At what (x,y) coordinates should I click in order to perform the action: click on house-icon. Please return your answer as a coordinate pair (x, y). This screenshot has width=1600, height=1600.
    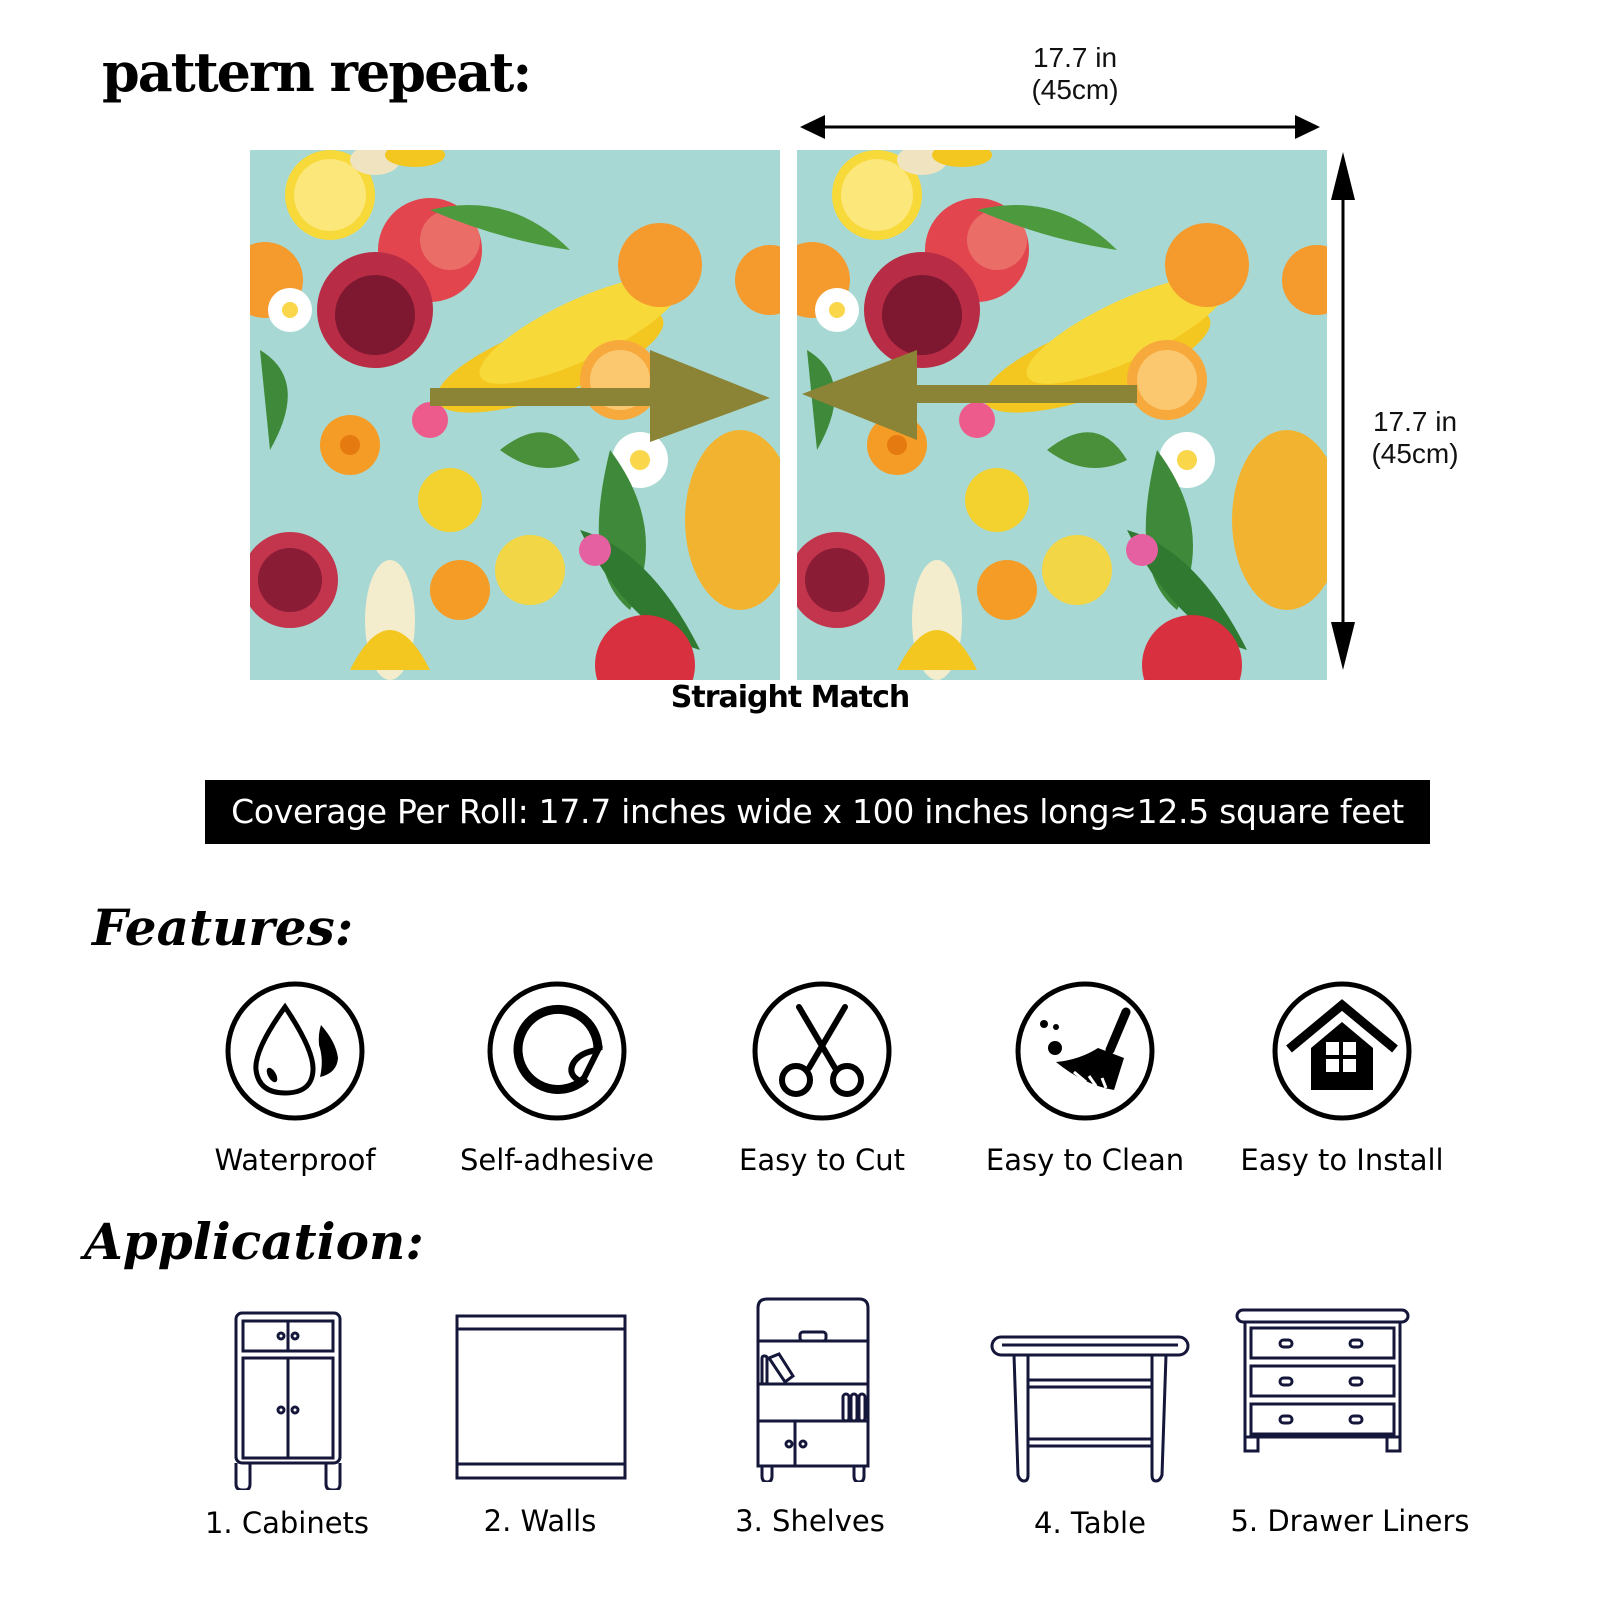
    Looking at the image, I should click on (1342, 1051).